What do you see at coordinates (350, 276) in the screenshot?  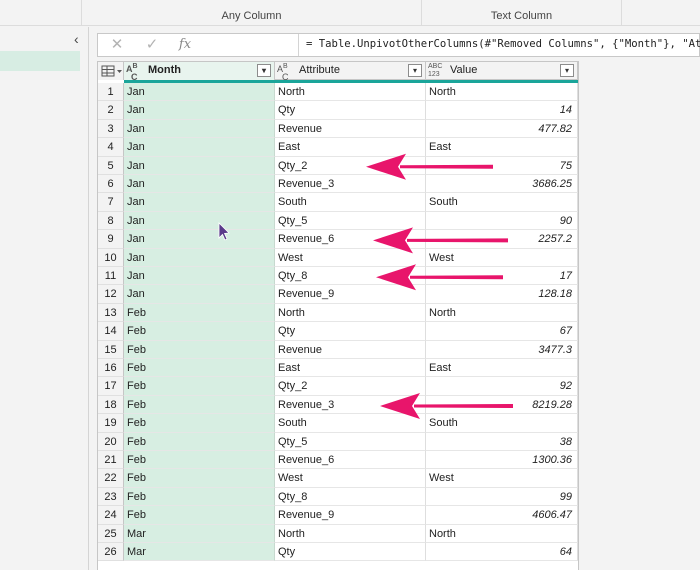 I see `cell-attribute: Qty_8` at bounding box center [350, 276].